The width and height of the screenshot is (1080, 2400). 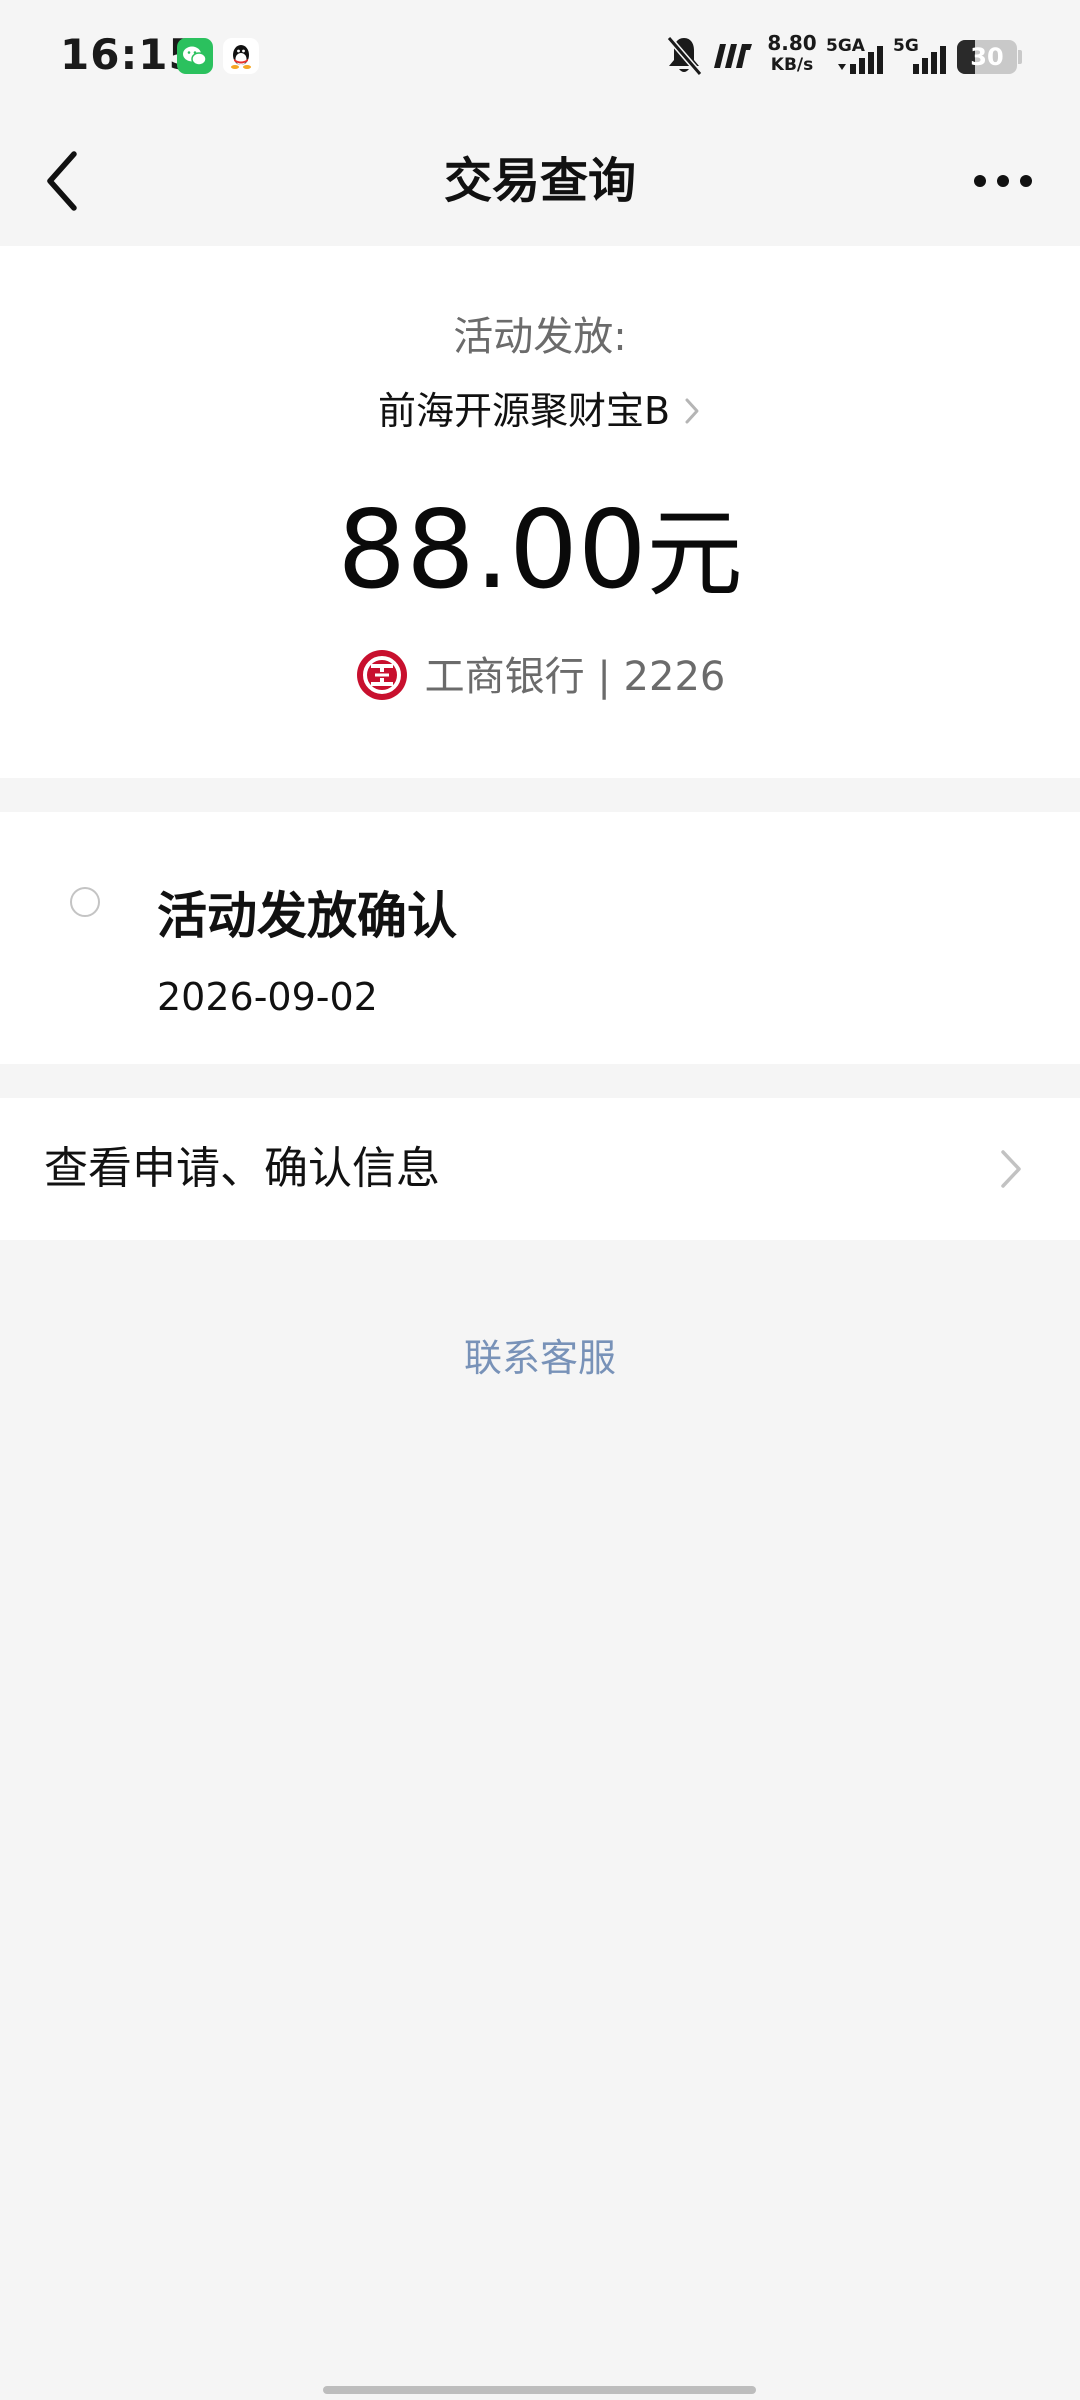 I want to click on view-details-label: 查看申请、确认信息, so click(x=242, y=1168).